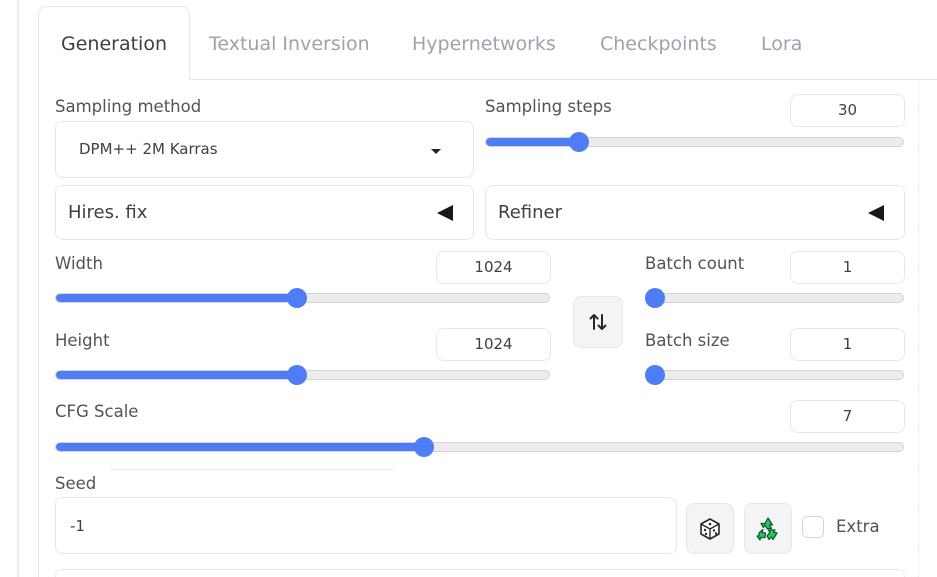 The height and width of the screenshot is (577, 937). What do you see at coordinates (813, 527) in the screenshot?
I see `extra-checkbox` at bounding box center [813, 527].